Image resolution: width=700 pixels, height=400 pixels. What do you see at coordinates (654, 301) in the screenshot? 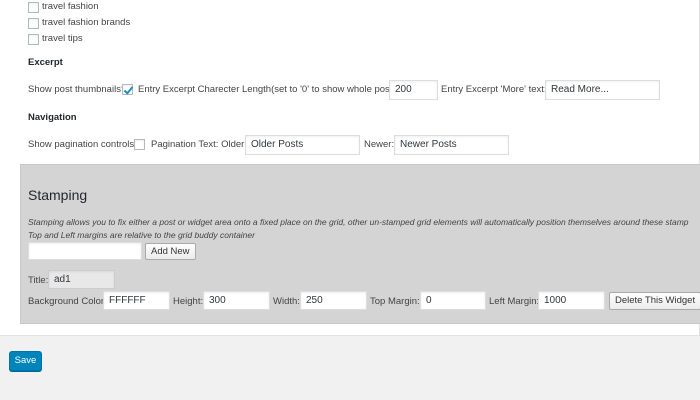
I see `delete-widget-button: Delete This Widget` at bounding box center [654, 301].